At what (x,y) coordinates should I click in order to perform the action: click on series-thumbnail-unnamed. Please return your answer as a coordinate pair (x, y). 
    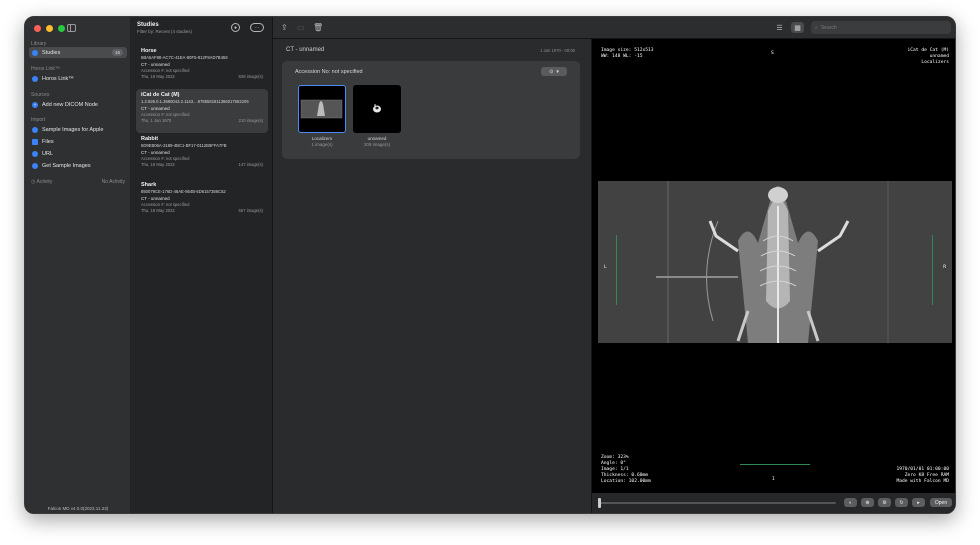
    Looking at the image, I should click on (377, 109).